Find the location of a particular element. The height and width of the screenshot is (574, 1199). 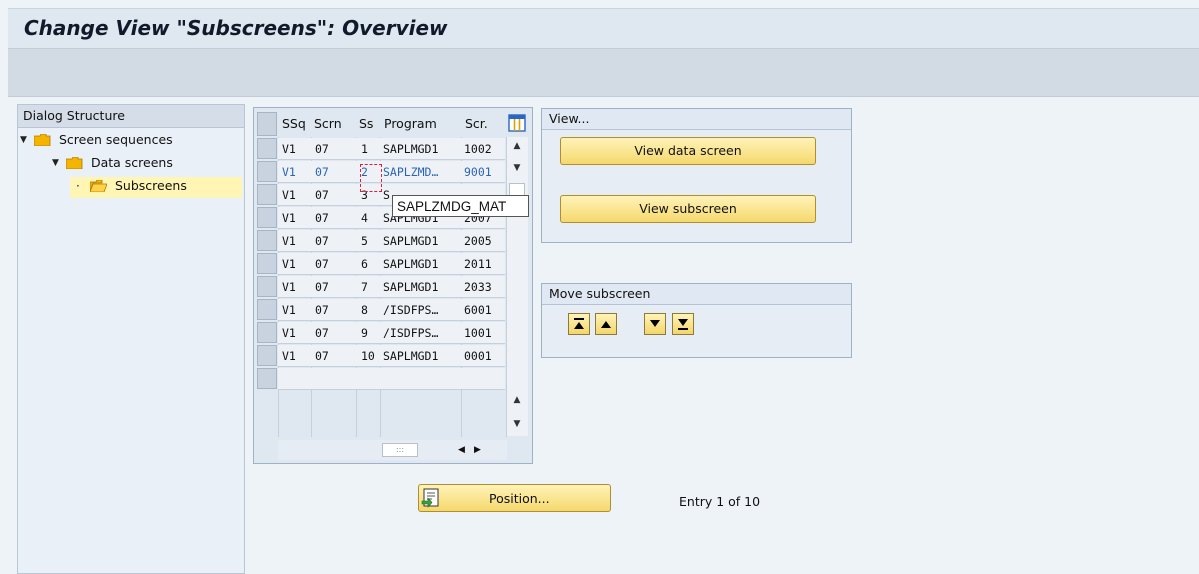

scr-cell: 1002 is located at coordinates (484, 149).